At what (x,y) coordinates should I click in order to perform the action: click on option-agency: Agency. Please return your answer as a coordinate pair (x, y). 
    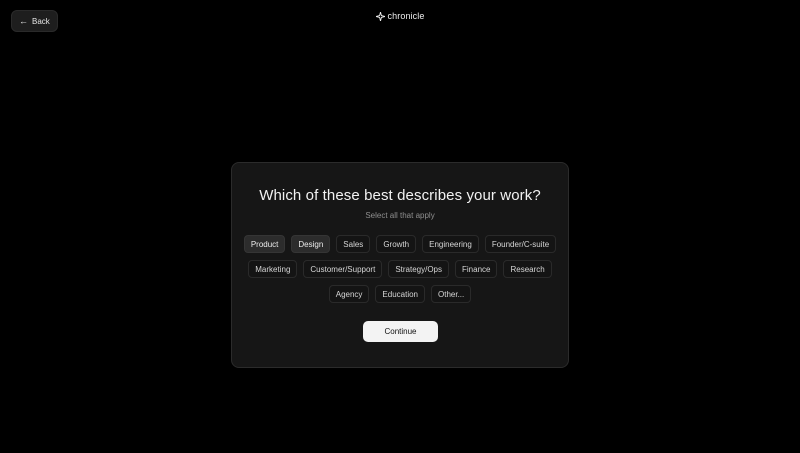
    Looking at the image, I should click on (349, 294).